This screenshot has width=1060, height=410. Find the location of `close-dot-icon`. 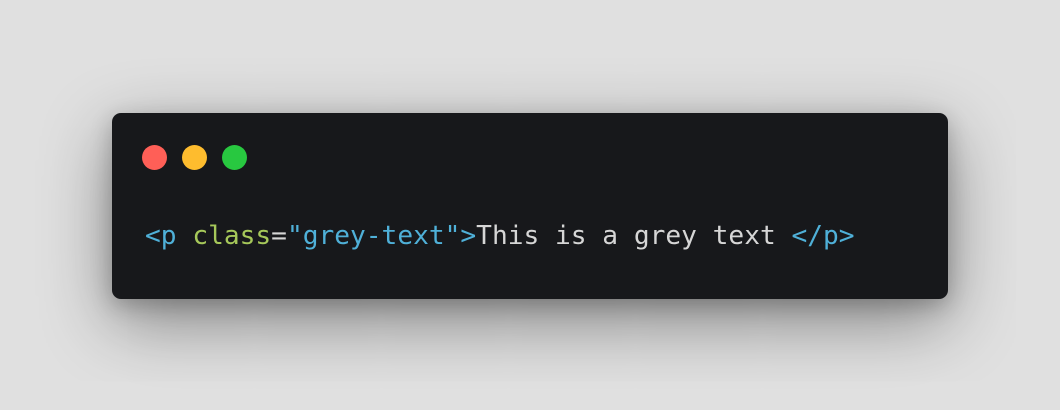

close-dot-icon is located at coordinates (154, 157).